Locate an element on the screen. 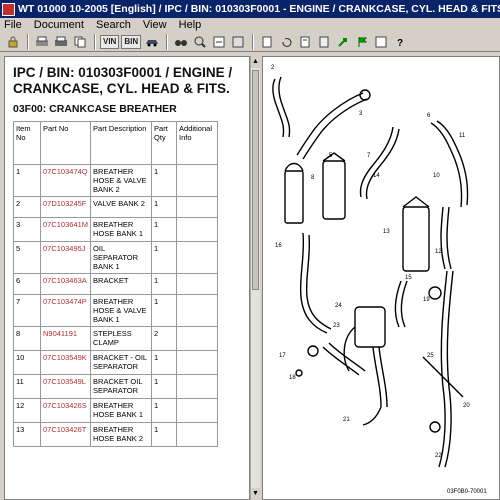  item-no: 10 is located at coordinates (27, 362).